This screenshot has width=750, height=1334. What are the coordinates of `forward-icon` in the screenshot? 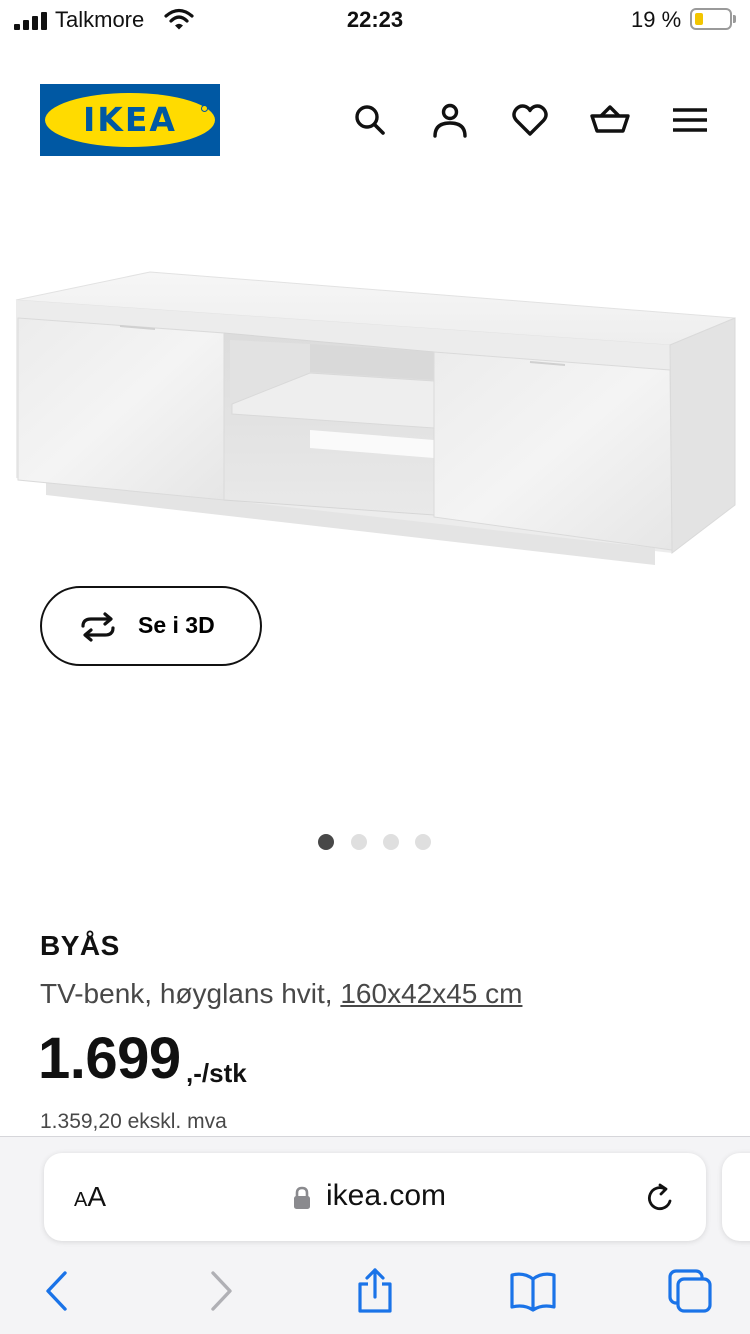 It's located at (220, 1291).